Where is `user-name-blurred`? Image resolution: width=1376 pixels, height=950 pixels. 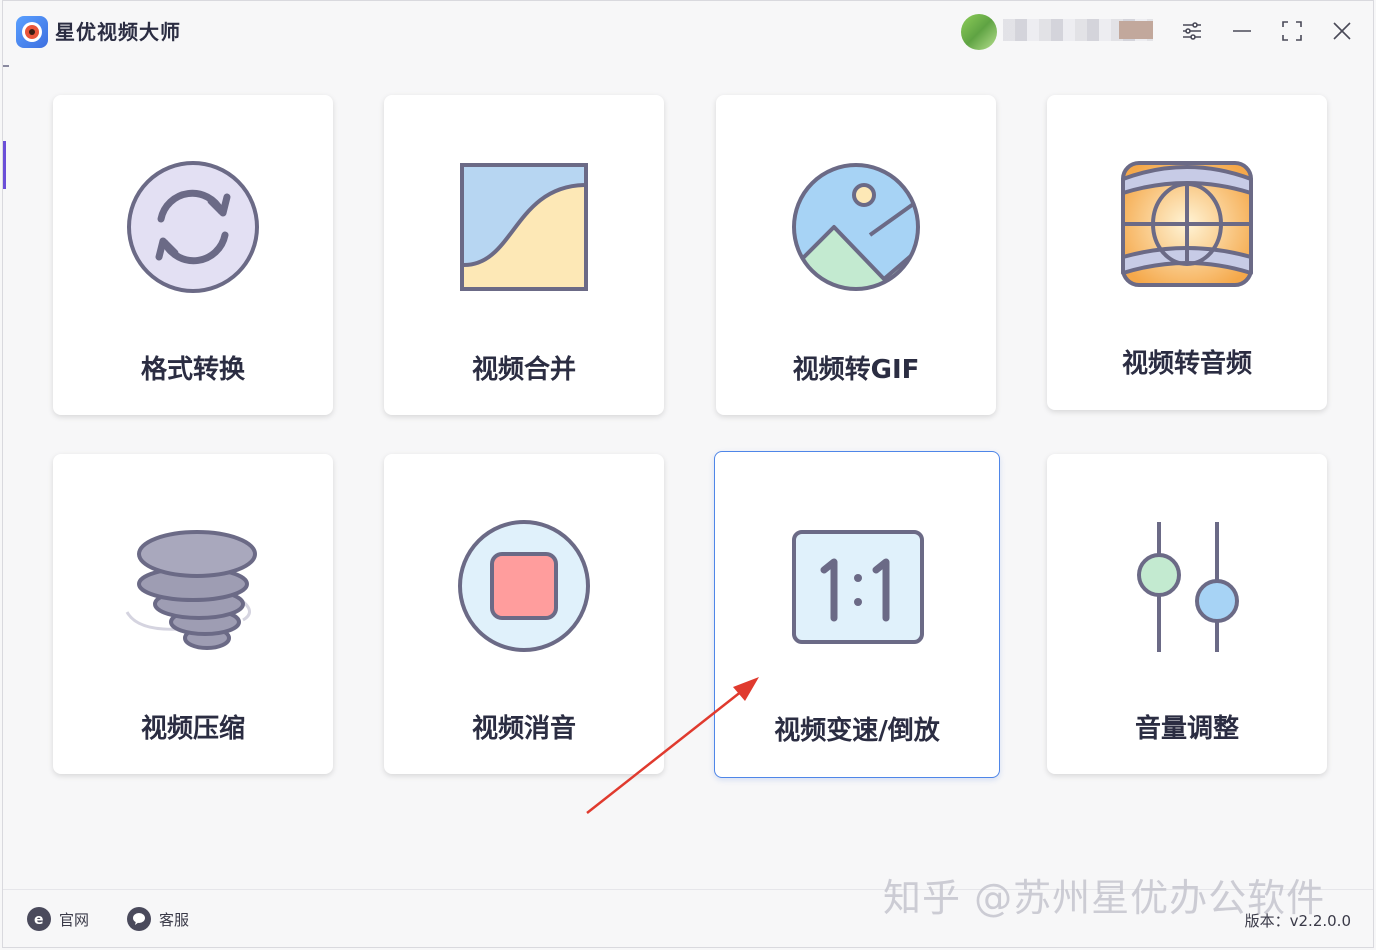
user-name-blurred is located at coordinates (1078, 30).